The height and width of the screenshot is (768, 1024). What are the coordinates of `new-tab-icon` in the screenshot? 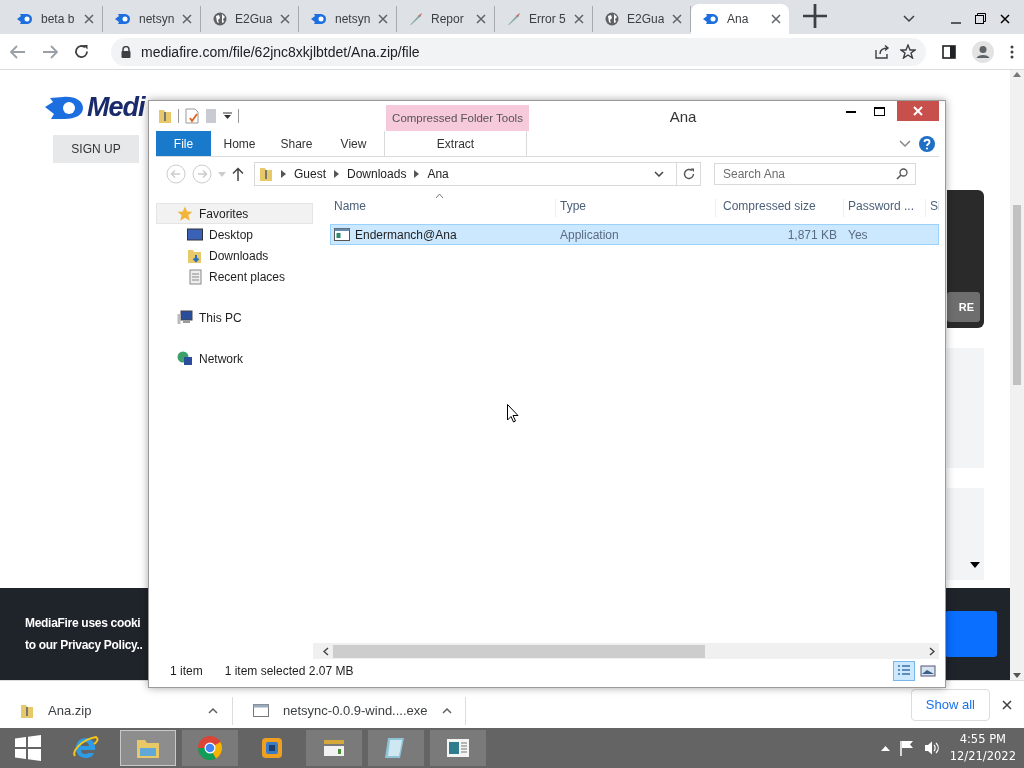 It's located at (815, 16).